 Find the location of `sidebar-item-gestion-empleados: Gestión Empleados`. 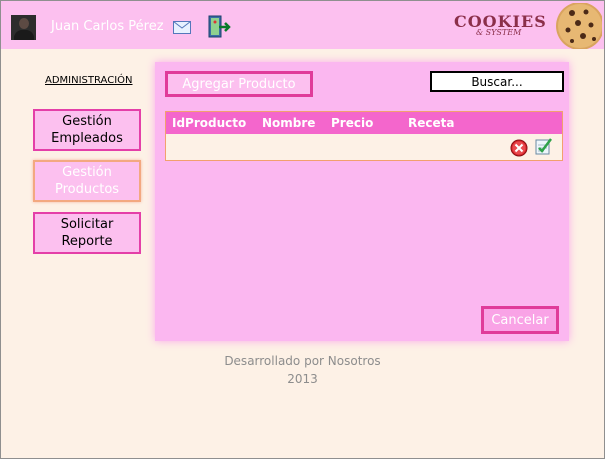

sidebar-item-gestion-empleados: Gestión Empleados is located at coordinates (87, 130).